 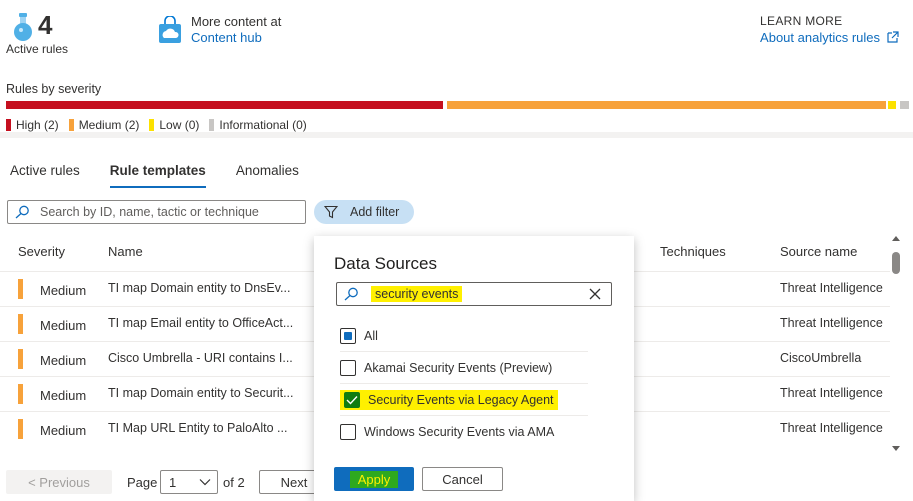 I want to click on page-count-label: of 2, so click(x=234, y=482).